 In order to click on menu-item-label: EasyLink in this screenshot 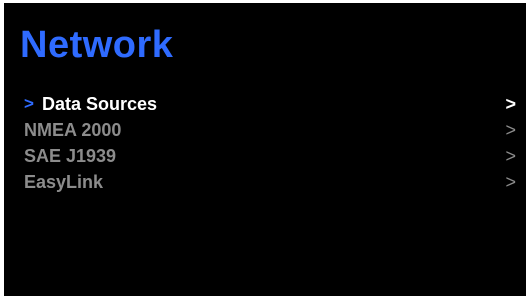, I will do `click(64, 182)`.